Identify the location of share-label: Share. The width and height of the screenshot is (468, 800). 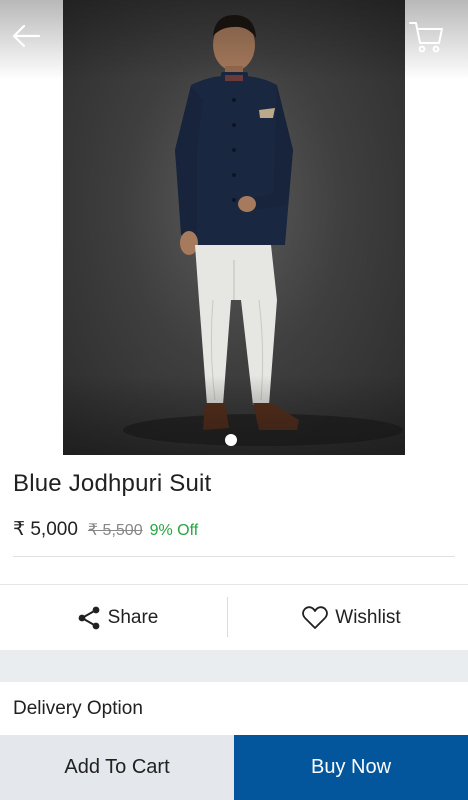
(133, 617).